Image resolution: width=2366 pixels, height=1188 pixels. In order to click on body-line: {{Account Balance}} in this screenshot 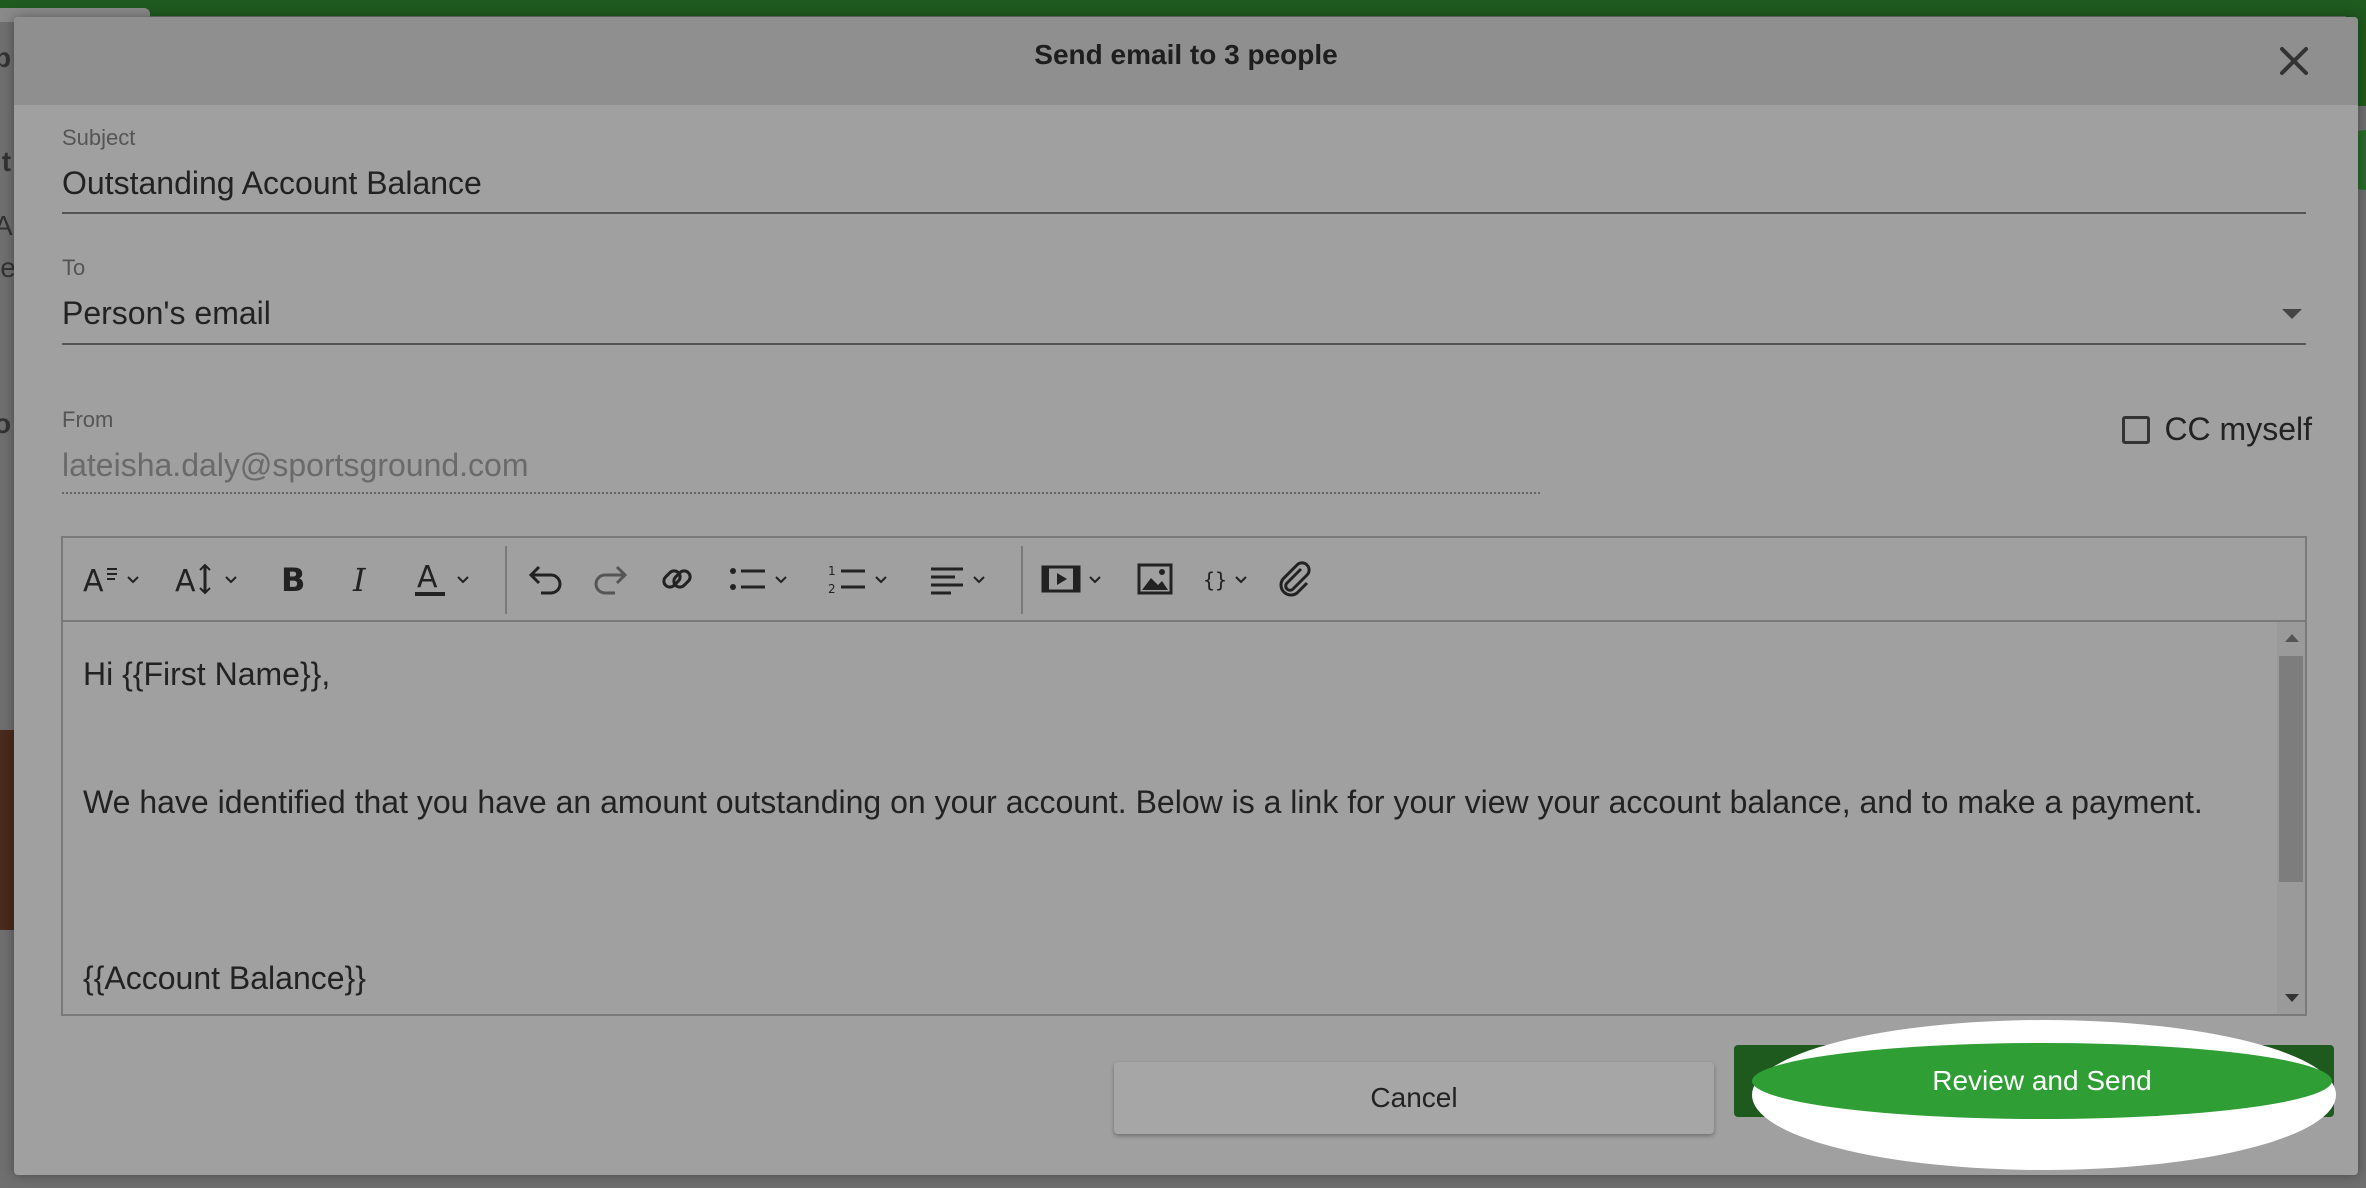, I will do `click(224, 978)`.